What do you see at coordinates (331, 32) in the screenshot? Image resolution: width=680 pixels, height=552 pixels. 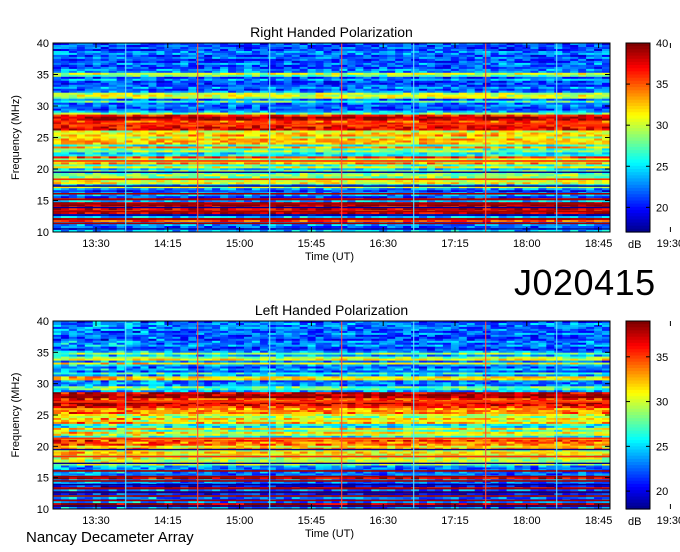 I see `chart-title: Right Handed Polarization` at bounding box center [331, 32].